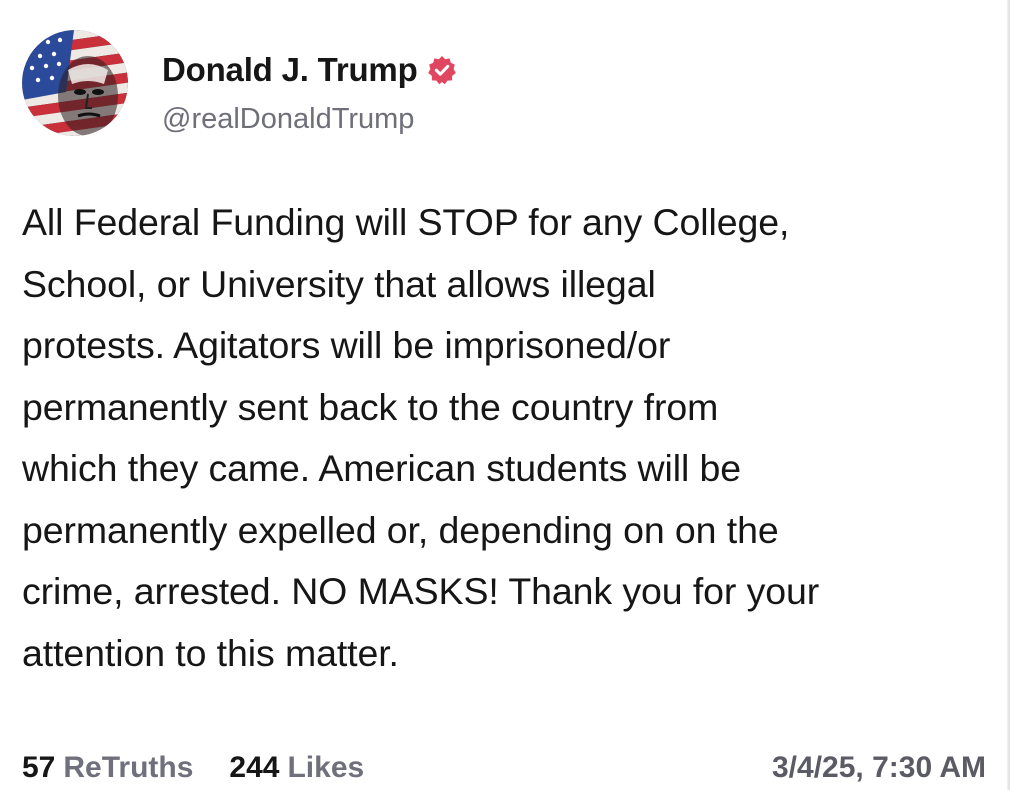  I want to click on author-avatar, so click(75, 83).